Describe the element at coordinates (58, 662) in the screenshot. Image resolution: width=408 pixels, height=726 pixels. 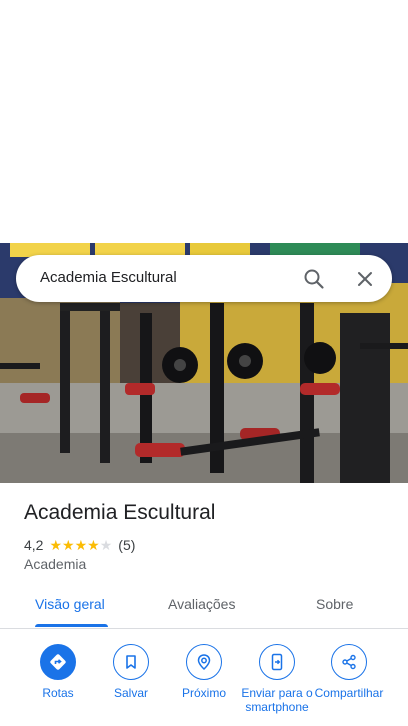
I see `directions-icon` at that location.